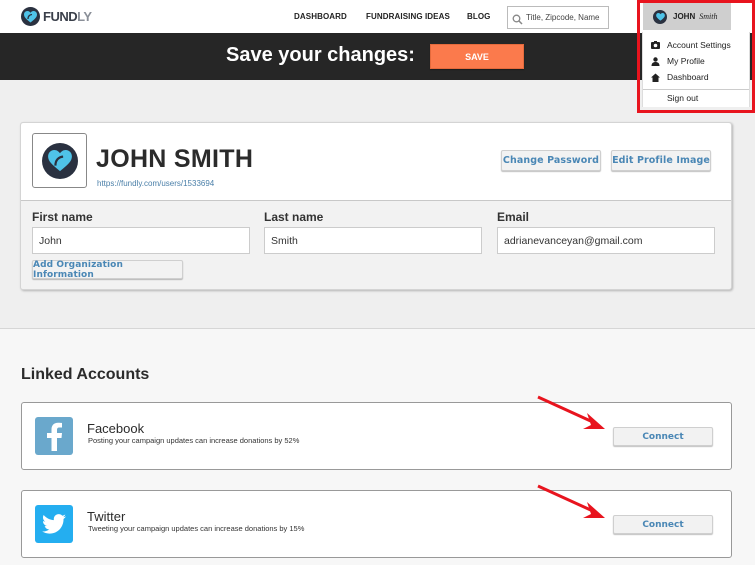 Image resolution: width=755 pixels, height=565 pixels. What do you see at coordinates (477, 56) in the screenshot?
I see `save-button: SAVE` at bounding box center [477, 56].